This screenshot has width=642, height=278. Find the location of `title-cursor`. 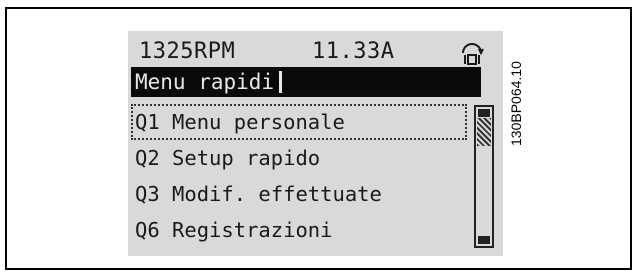

title-cursor is located at coordinates (280, 82).